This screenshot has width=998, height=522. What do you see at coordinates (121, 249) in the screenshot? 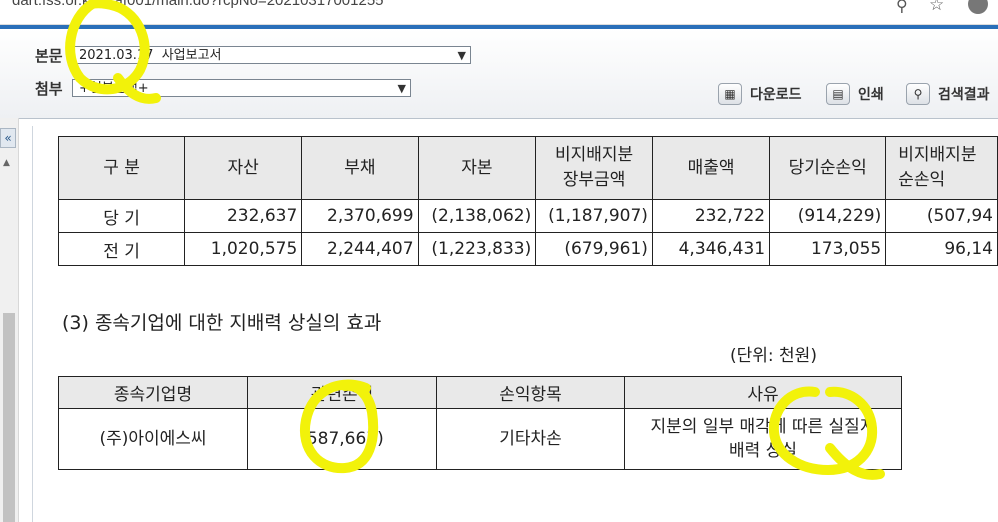
I see `table-cell: 전 기` at bounding box center [121, 249].